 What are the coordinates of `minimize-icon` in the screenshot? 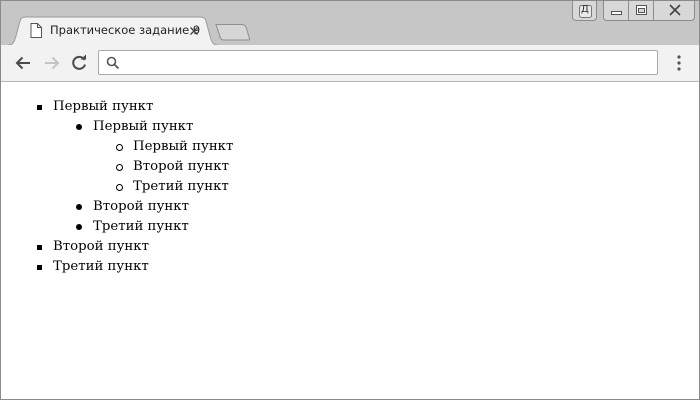 It's located at (616, 13).